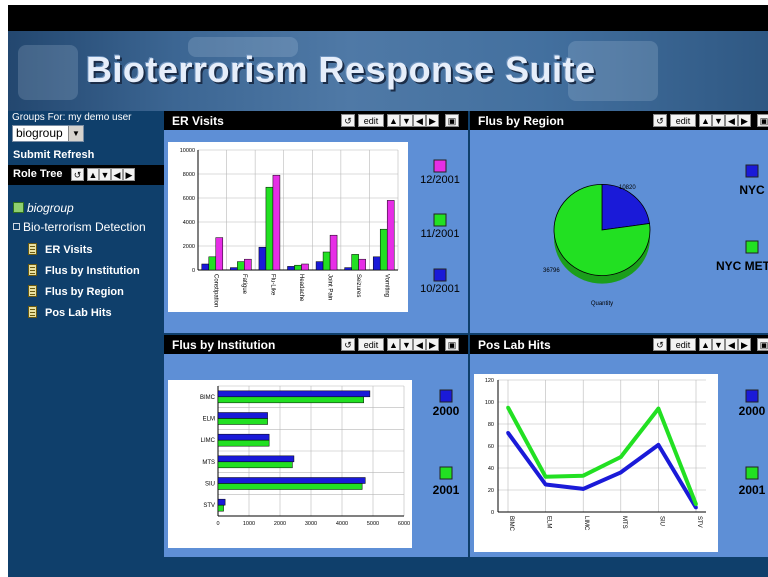 The image size is (768, 577). What do you see at coordinates (661, 521) in the screenshot?
I see `x-tick-label: SIU` at bounding box center [661, 521].